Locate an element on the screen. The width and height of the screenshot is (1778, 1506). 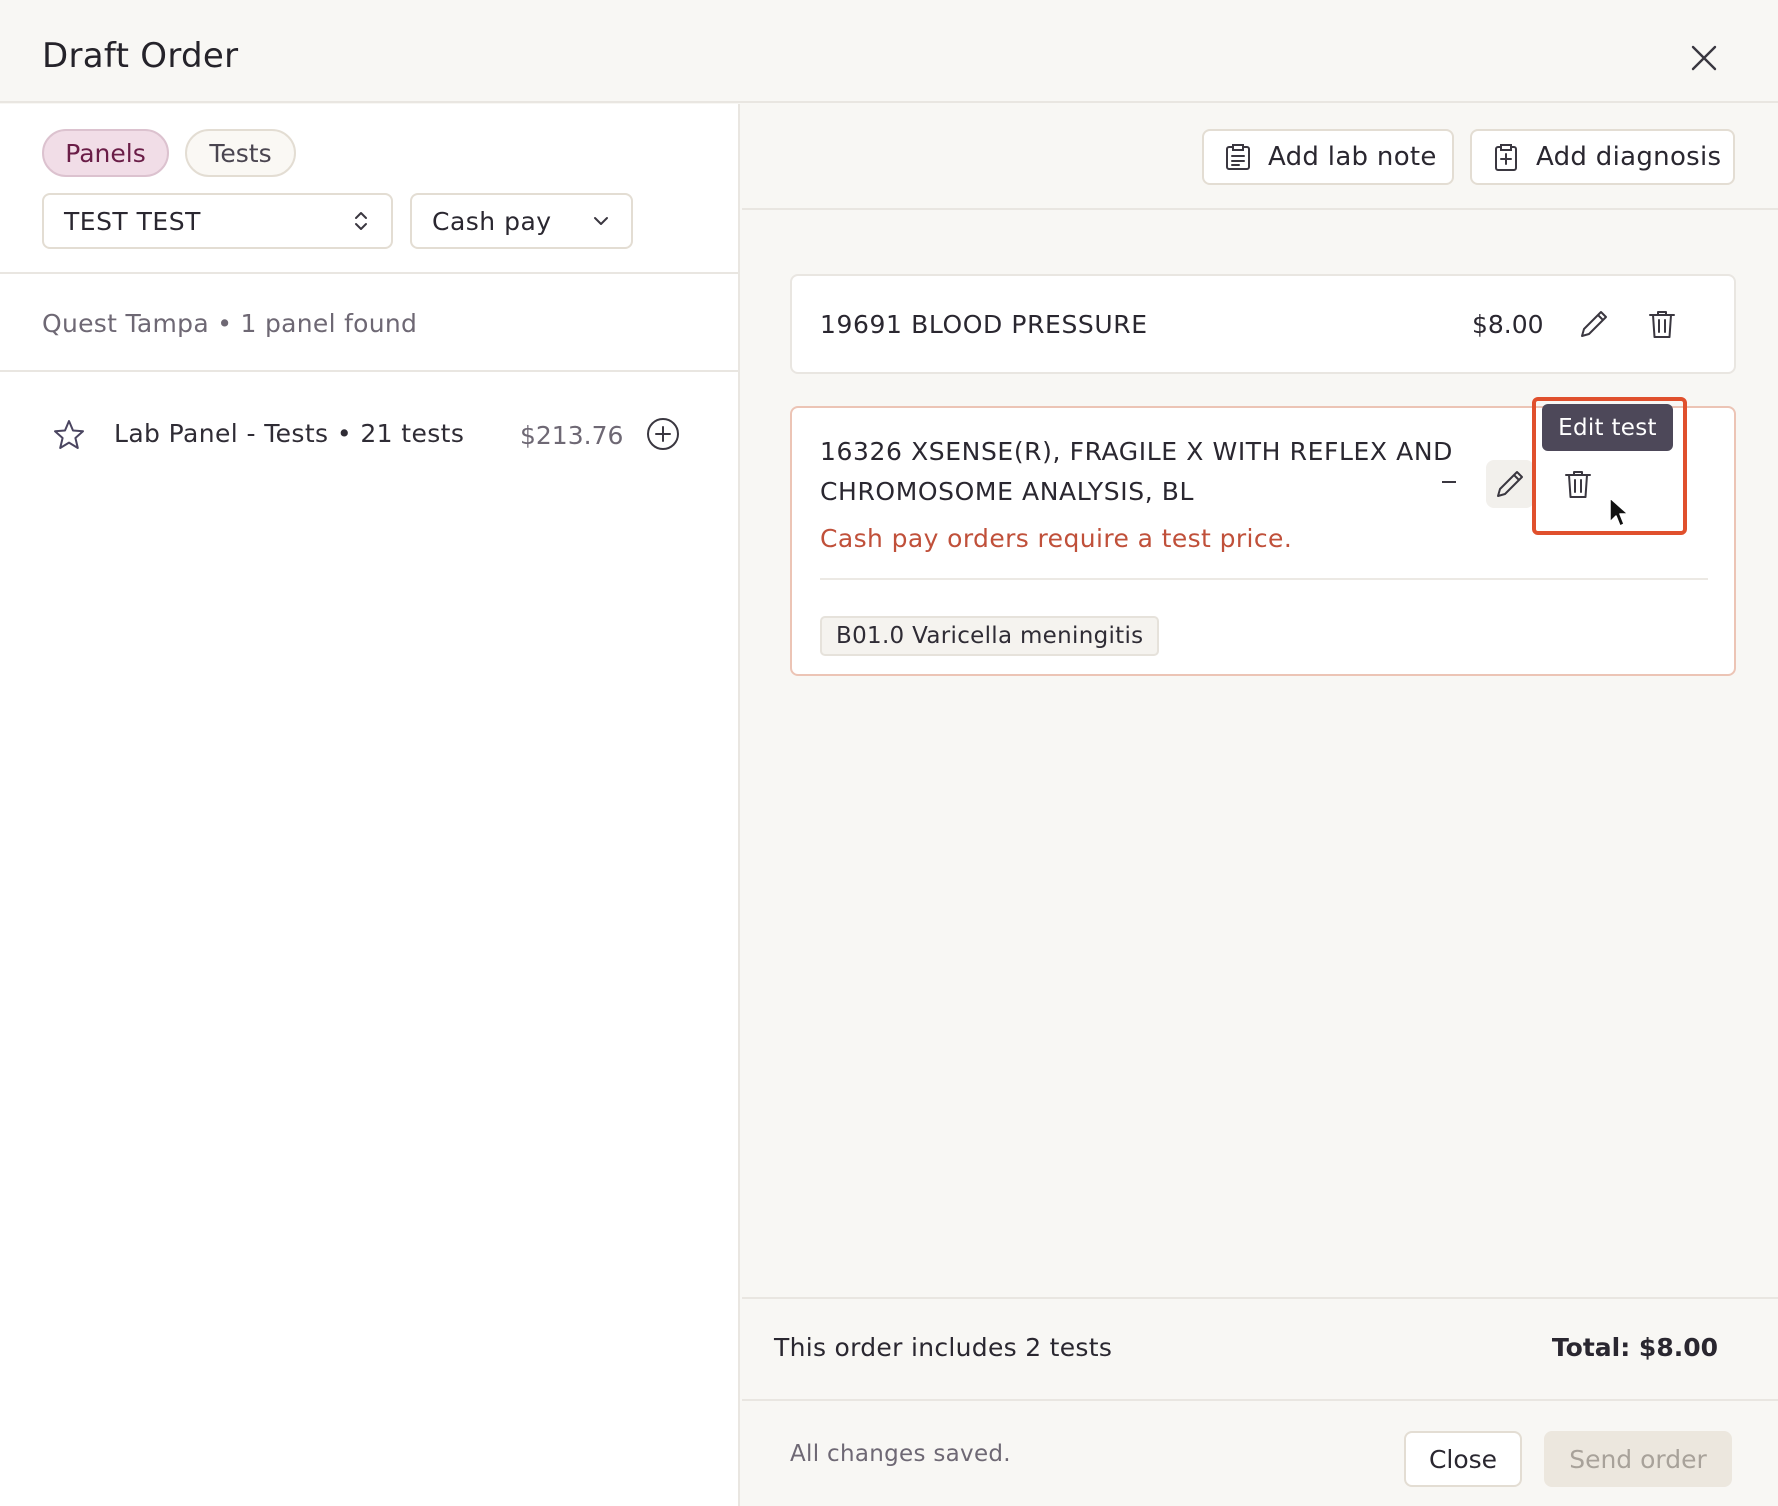
panel-price: $213.76 is located at coordinates (572, 435).